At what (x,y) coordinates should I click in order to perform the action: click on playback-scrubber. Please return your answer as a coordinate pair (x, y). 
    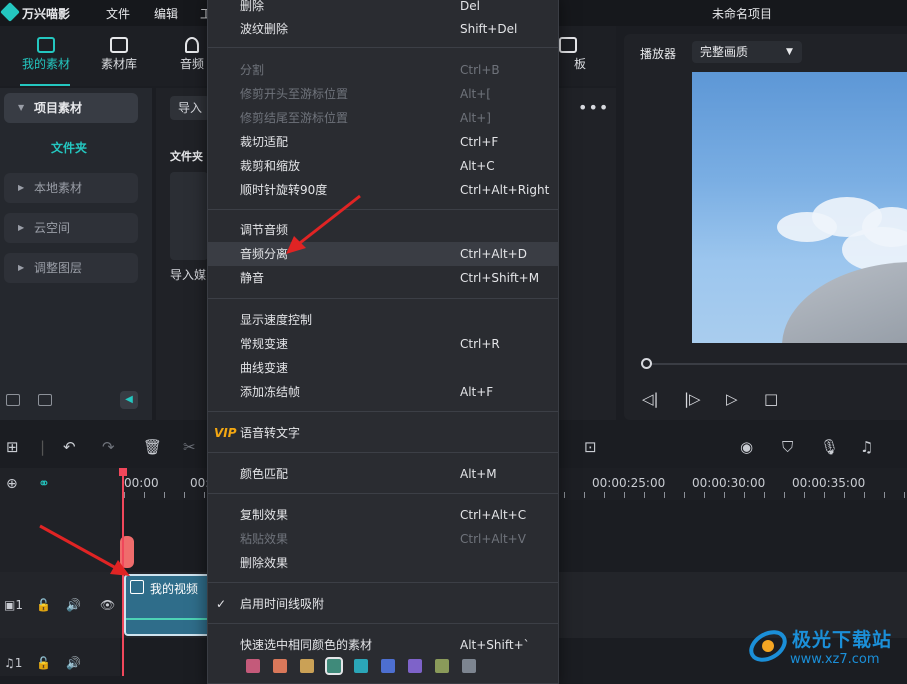
    Looking at the image, I should click on (776, 364).